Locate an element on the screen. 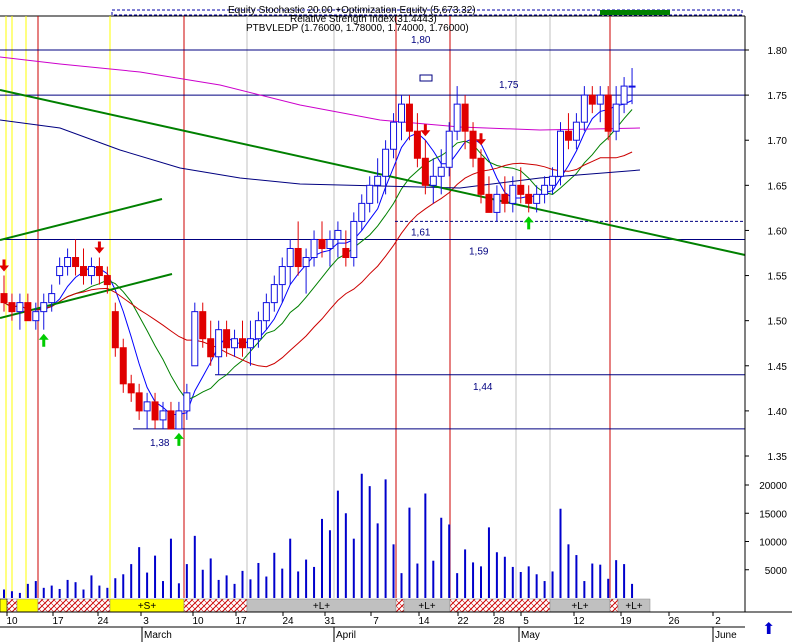 Image resolution: width=792 pixels, height=642 pixels. volume-tick-label: 20000 is located at coordinates (773, 486).